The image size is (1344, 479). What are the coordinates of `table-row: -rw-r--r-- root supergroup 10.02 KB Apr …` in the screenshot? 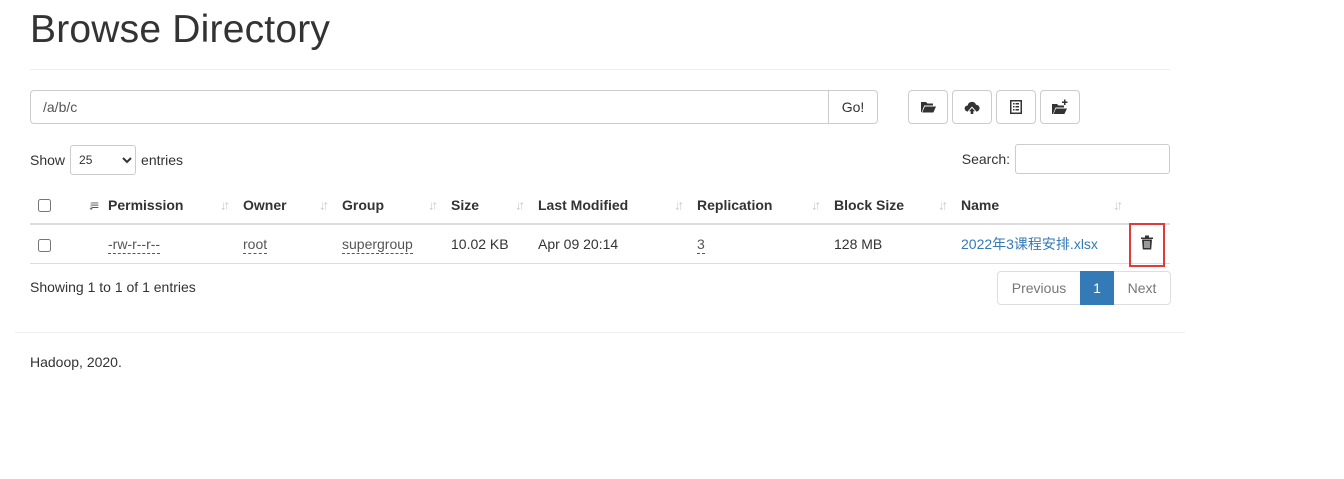 It's located at (600, 245).